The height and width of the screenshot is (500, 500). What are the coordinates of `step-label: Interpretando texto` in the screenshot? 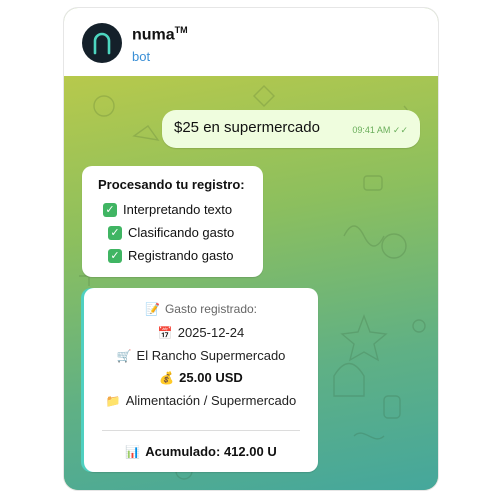 It's located at (178, 209).